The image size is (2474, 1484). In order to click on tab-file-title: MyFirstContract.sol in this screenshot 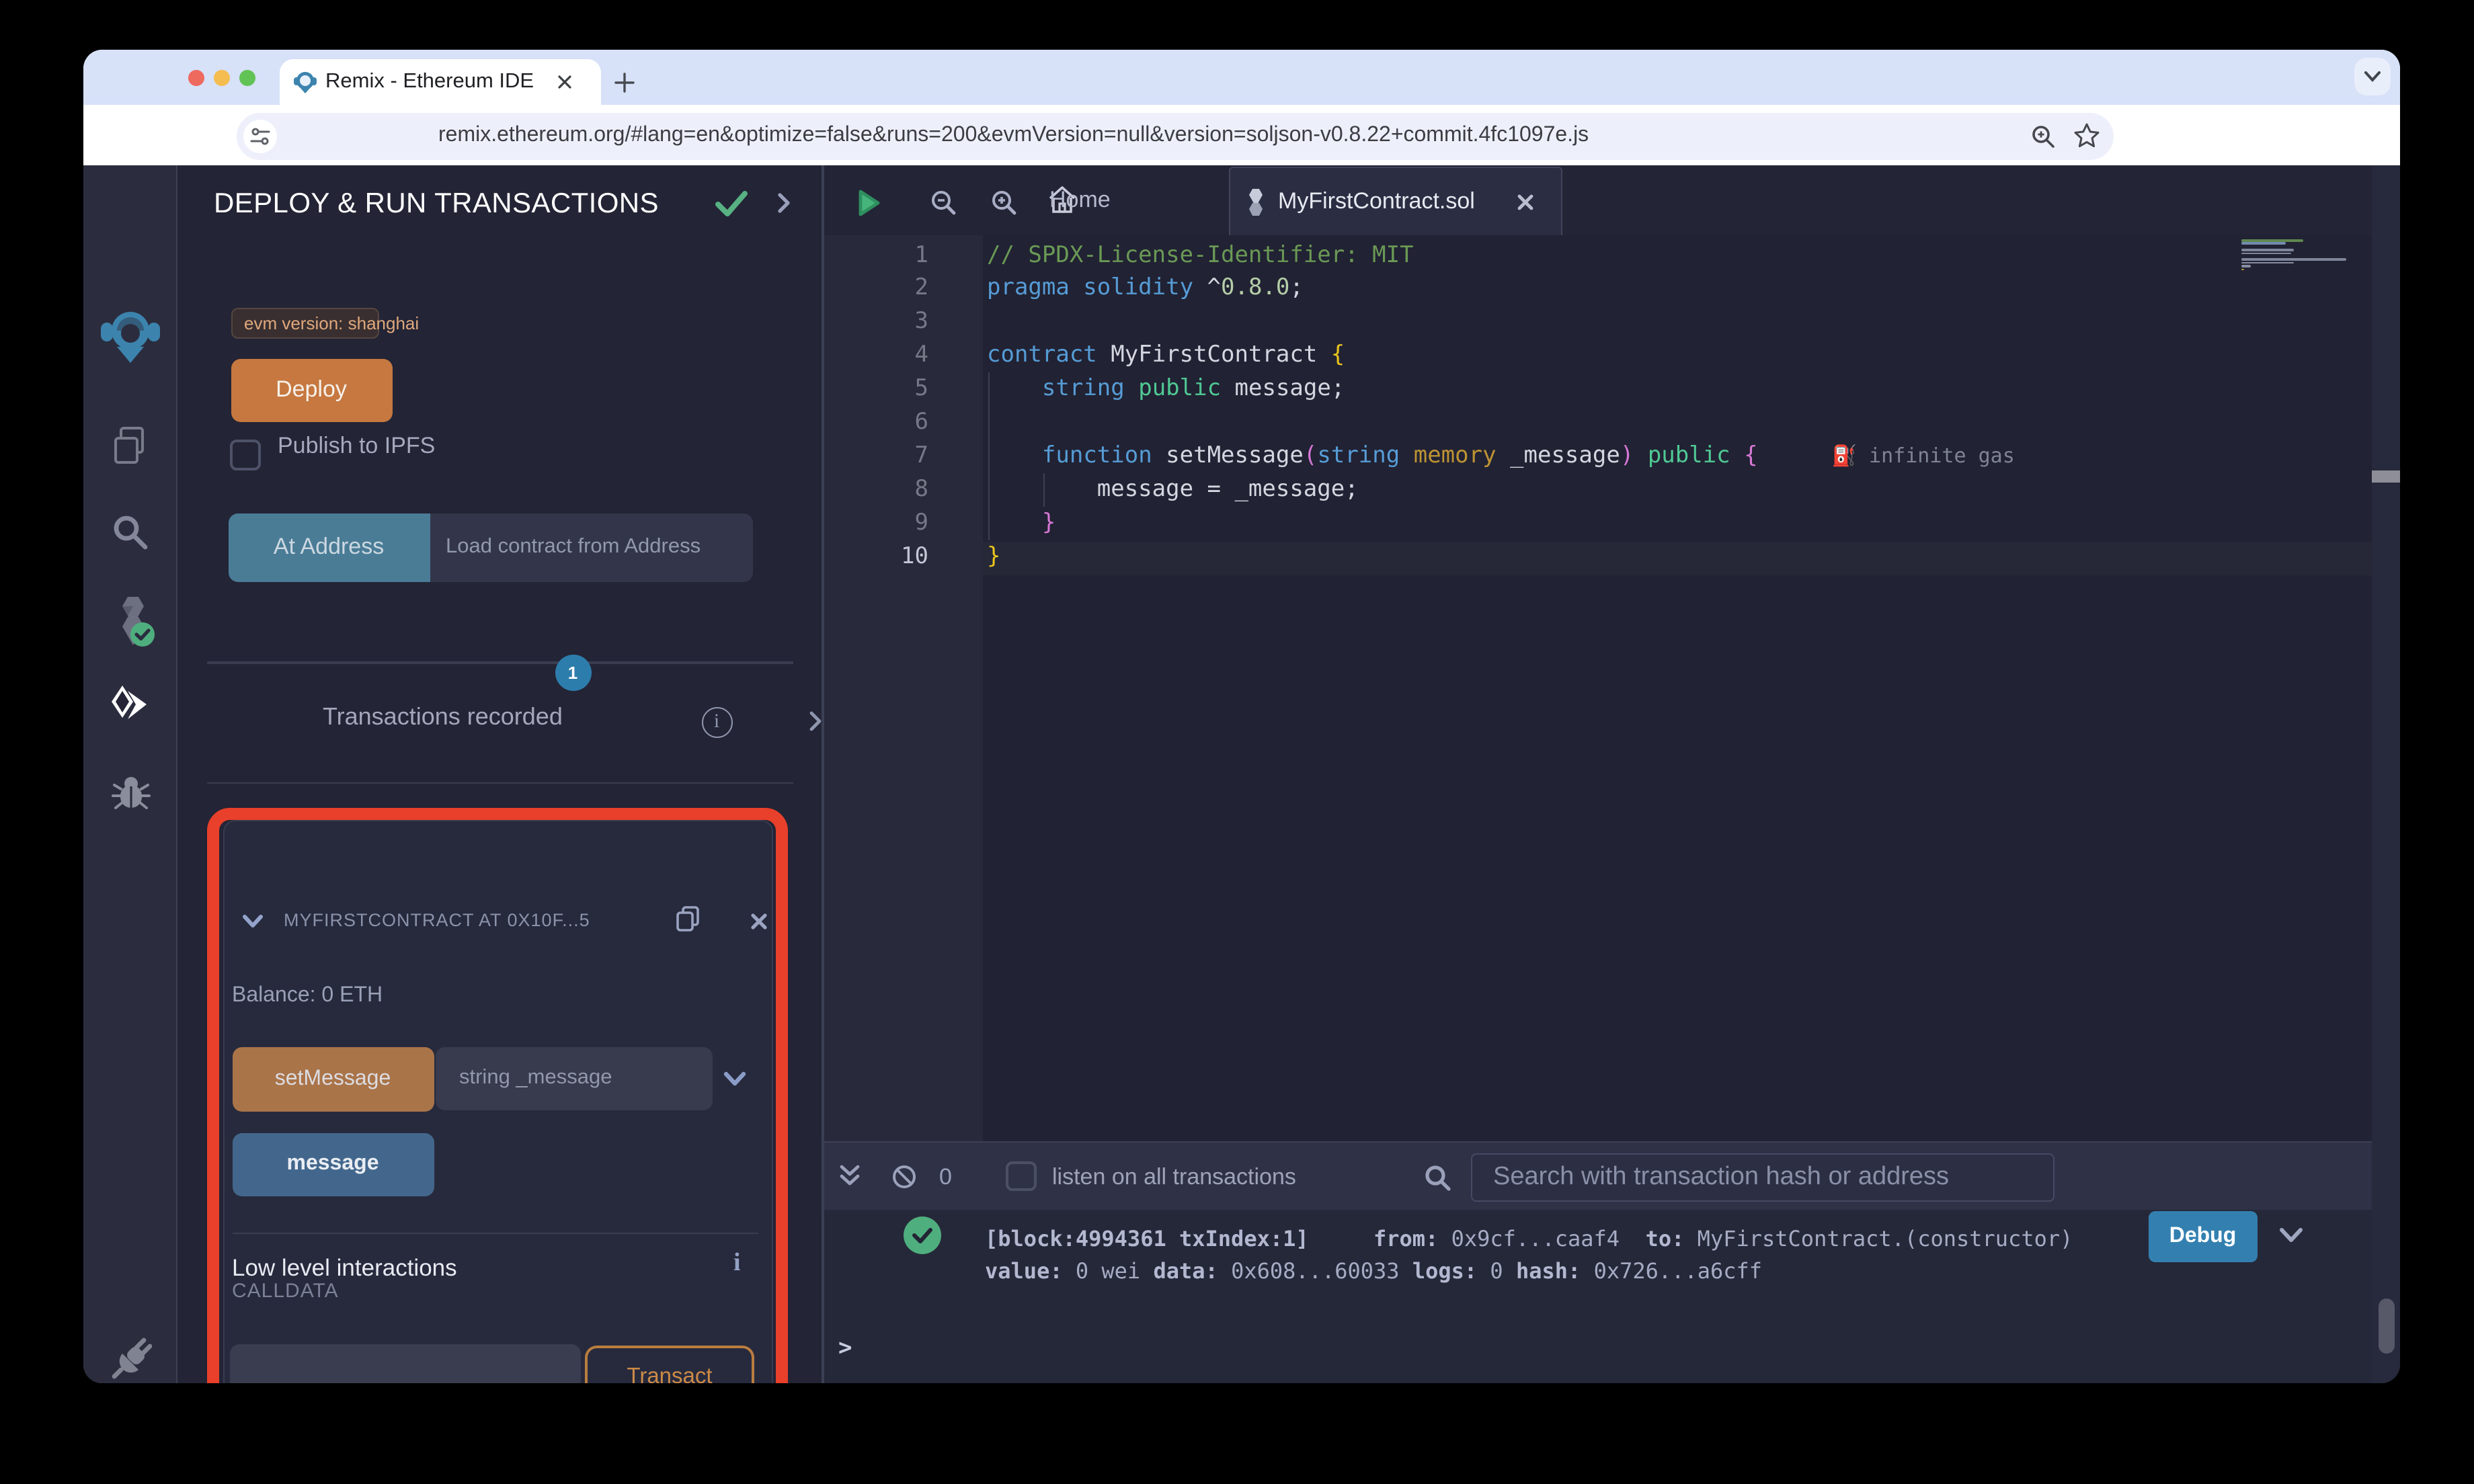, I will do `click(1376, 201)`.